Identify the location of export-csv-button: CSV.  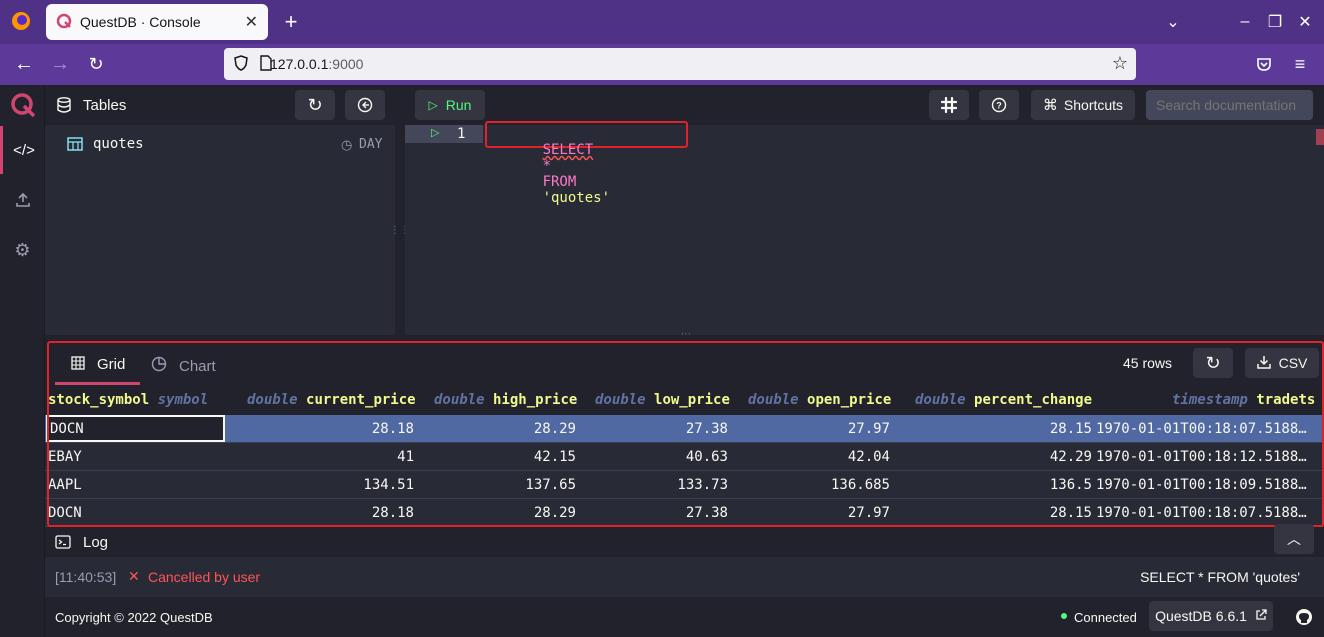
(1282, 363).